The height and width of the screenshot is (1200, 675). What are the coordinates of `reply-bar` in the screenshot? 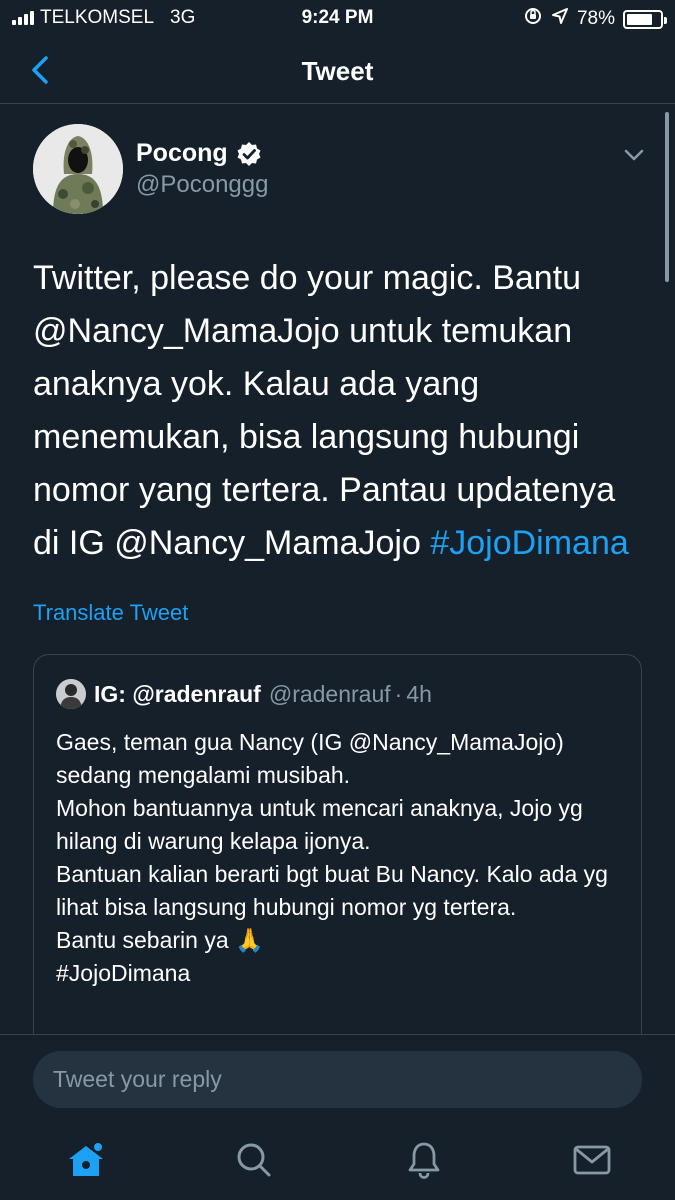 It's located at (337, 1079).